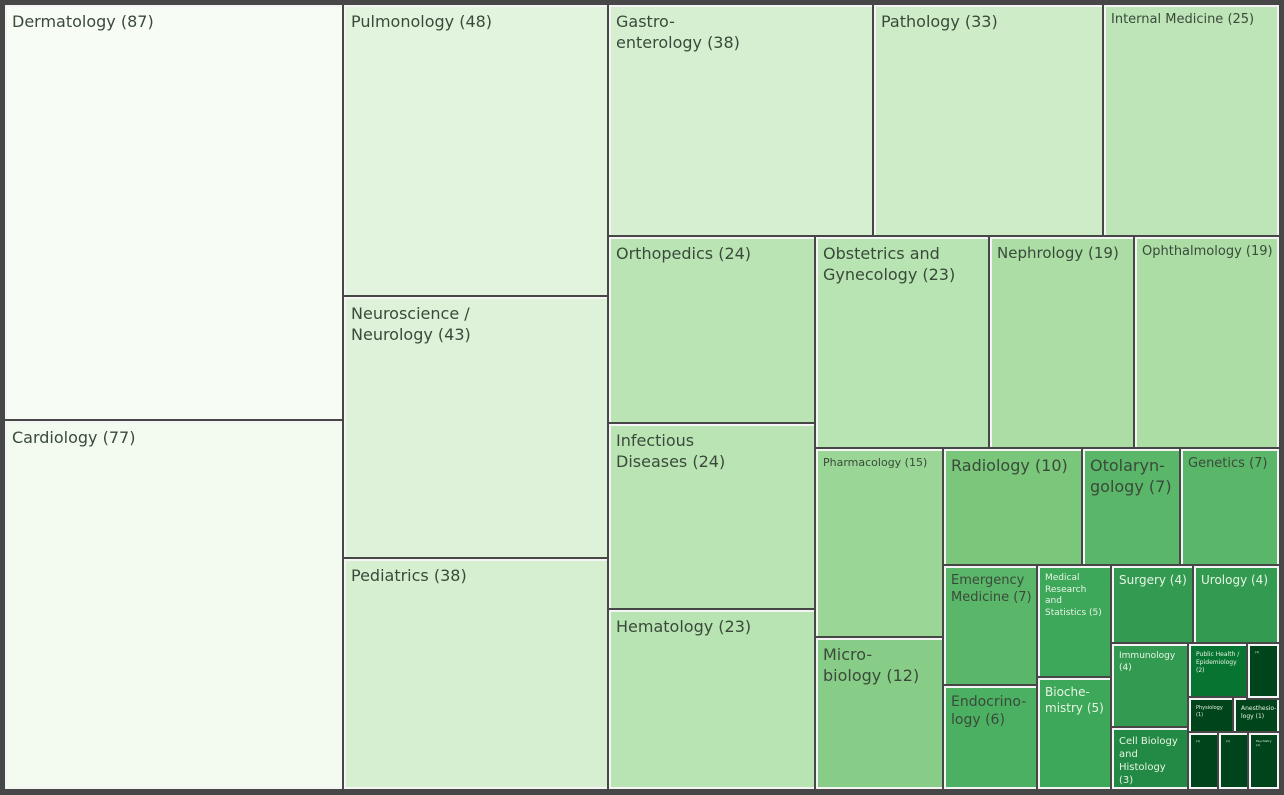 The image size is (1284, 795). What do you see at coordinates (1153, 605) in the screenshot?
I see `treemap-tile-surgery: Surgery (4)` at bounding box center [1153, 605].